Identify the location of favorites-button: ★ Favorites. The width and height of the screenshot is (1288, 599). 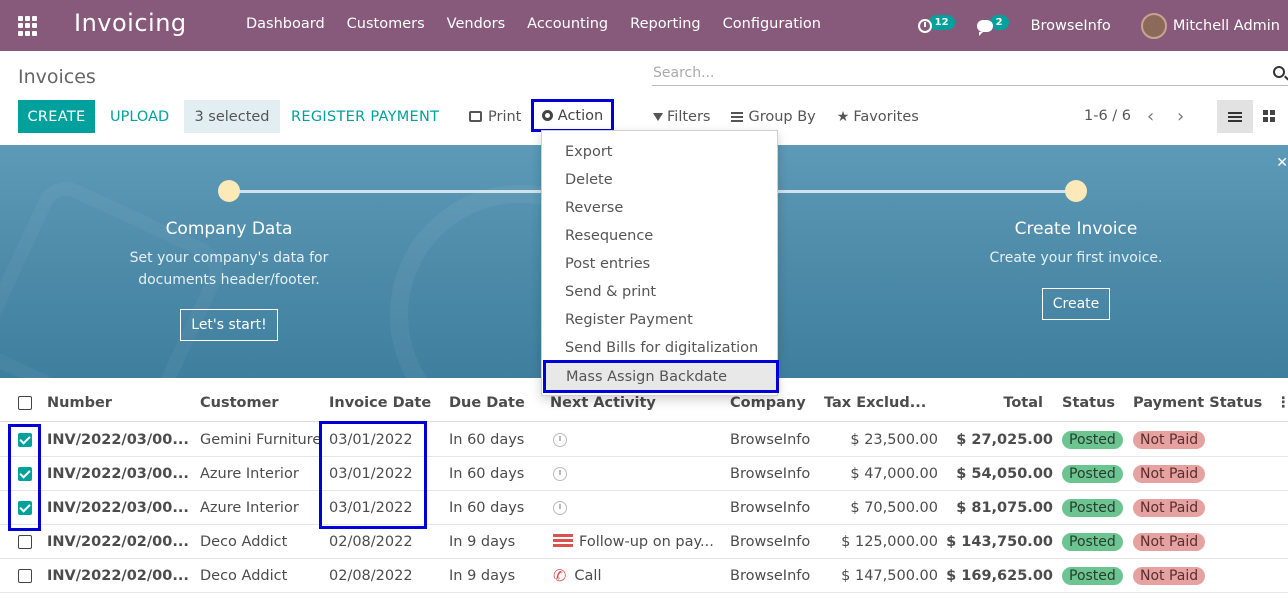
(878, 117).